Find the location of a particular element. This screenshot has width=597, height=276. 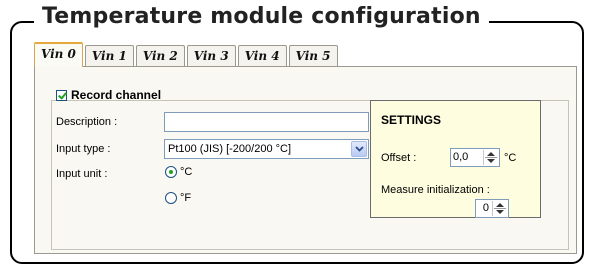

offset-label: Offset : is located at coordinates (399, 158).